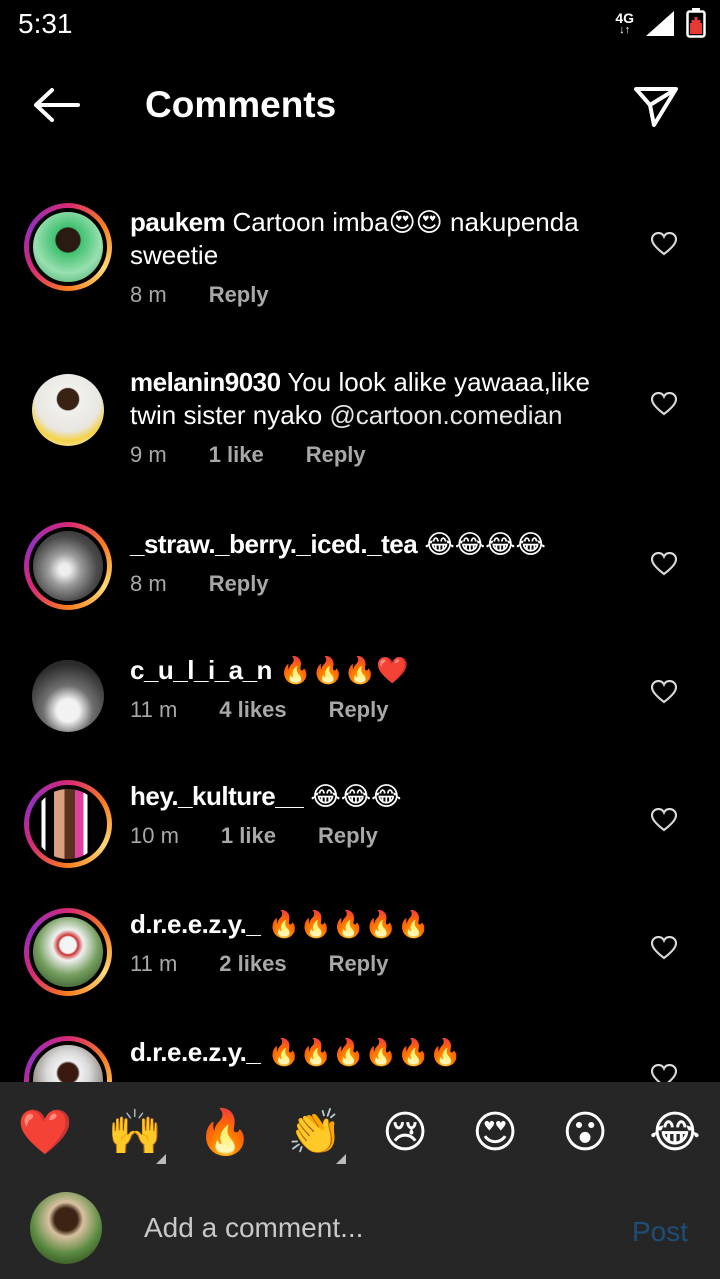  What do you see at coordinates (361, 1052) in the screenshot?
I see `comment-content: 🔥🔥🔥🔥🔥🔥` at bounding box center [361, 1052].